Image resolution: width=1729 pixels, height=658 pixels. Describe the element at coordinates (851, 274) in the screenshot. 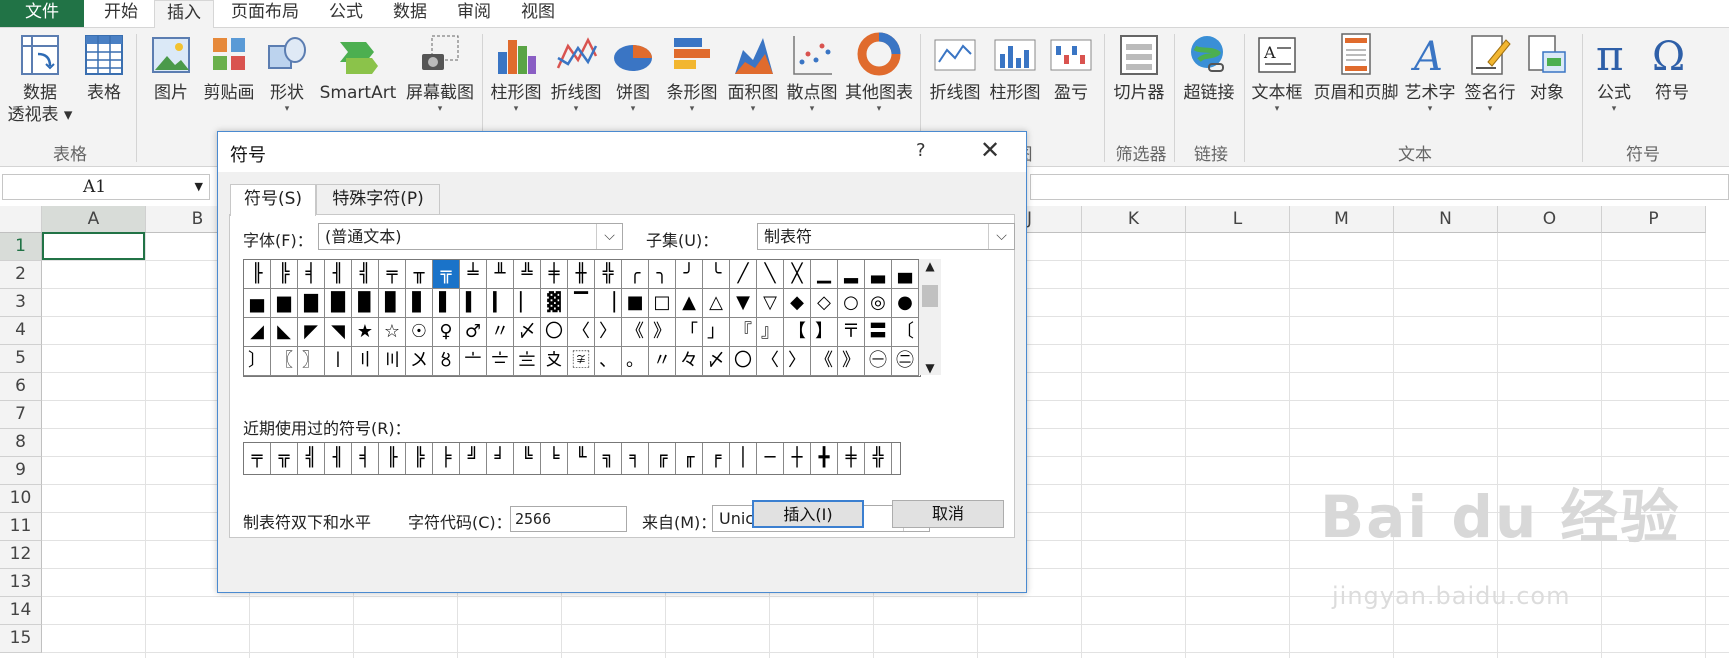

I see `symbol-cell: ▂` at that location.